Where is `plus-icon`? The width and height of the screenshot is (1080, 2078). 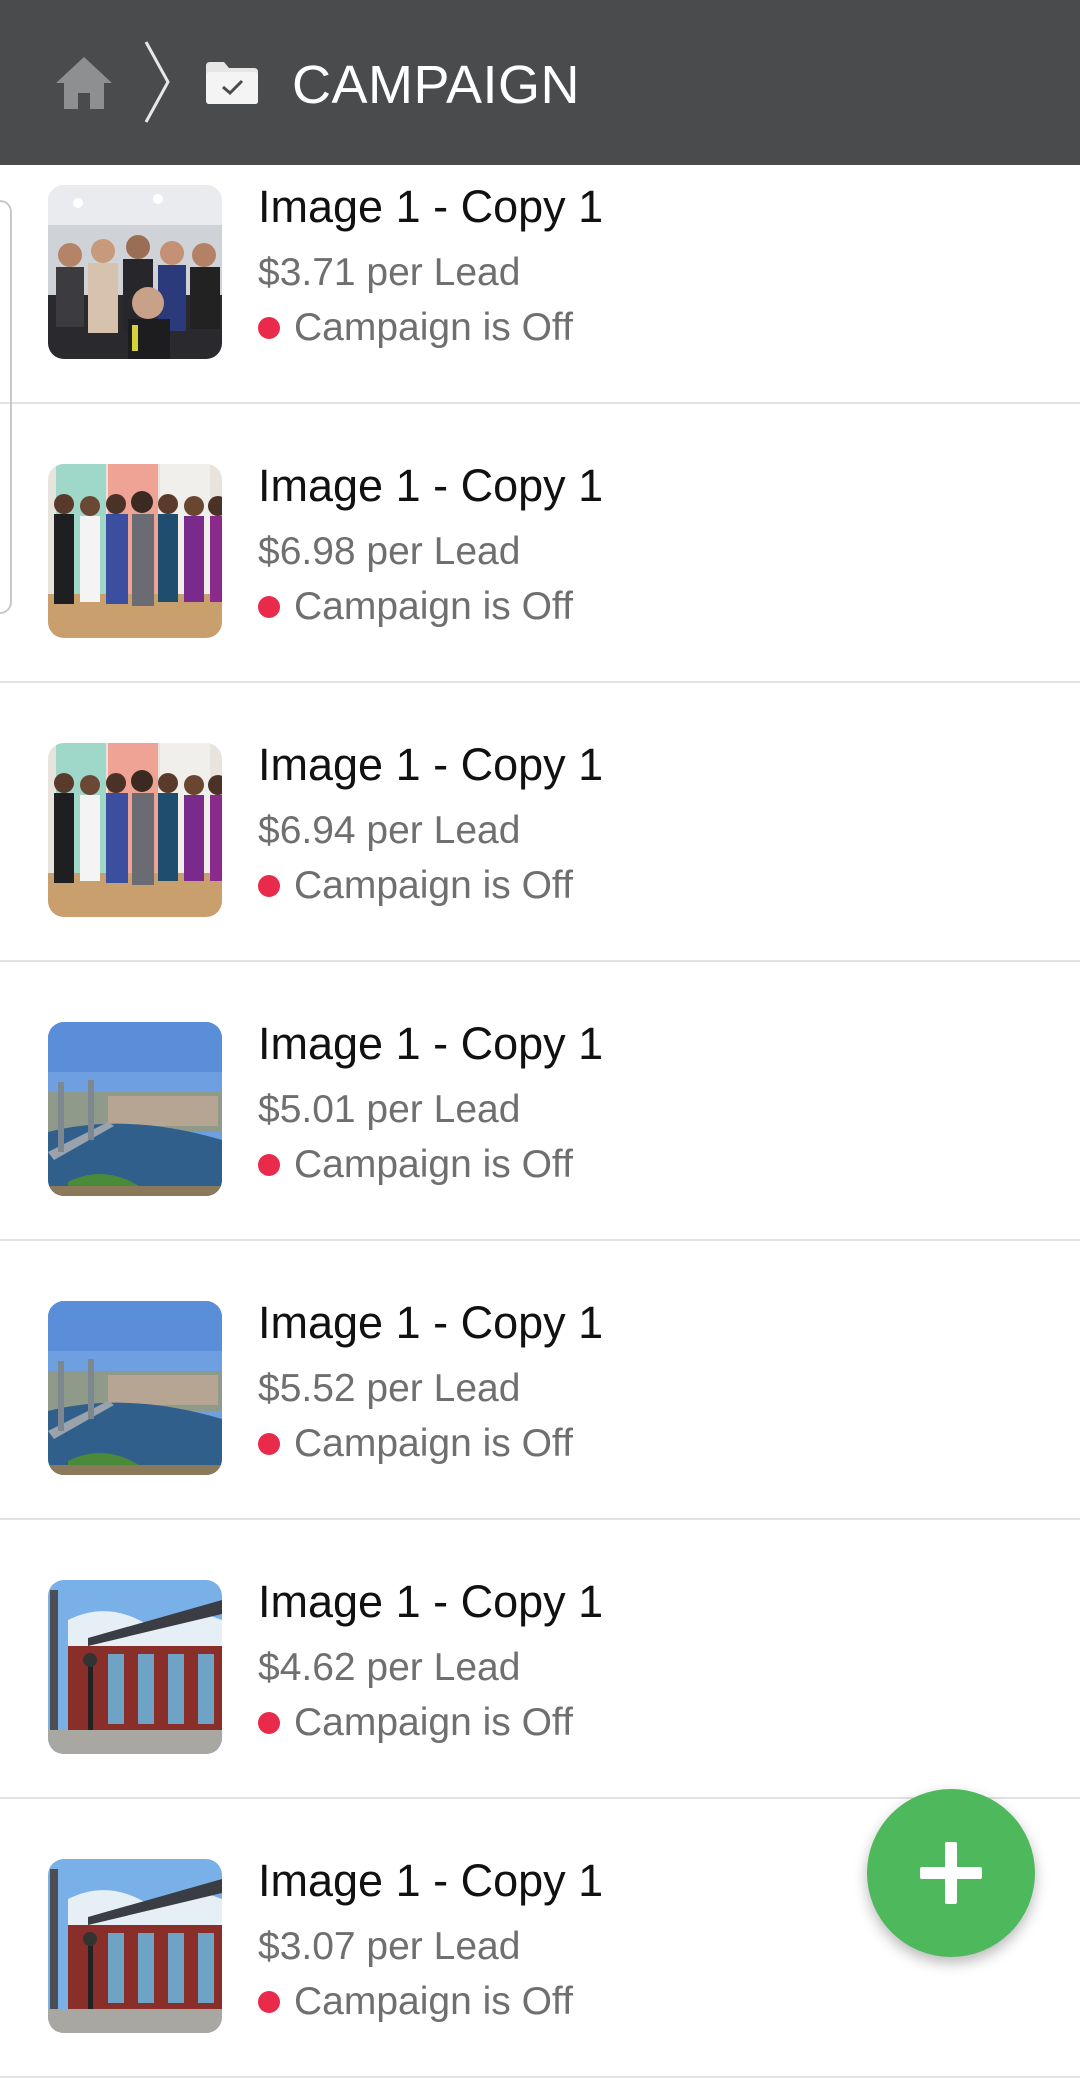
plus-icon is located at coordinates (951, 1873).